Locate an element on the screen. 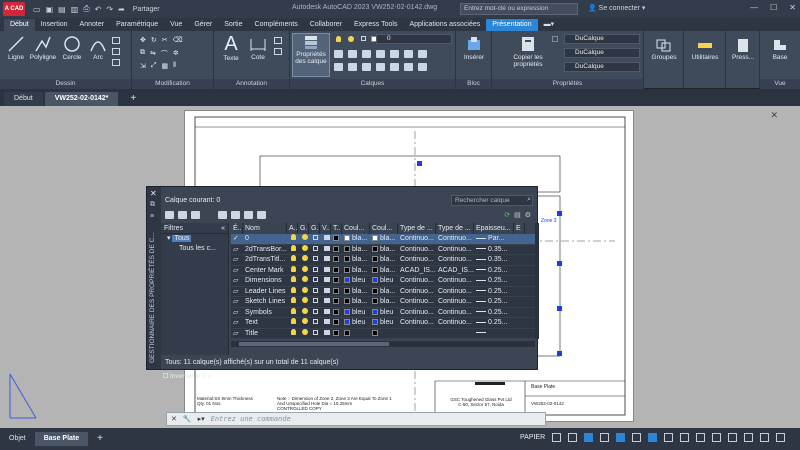  palette-gear-icon: ⚙ is located at coordinates (528, 215).